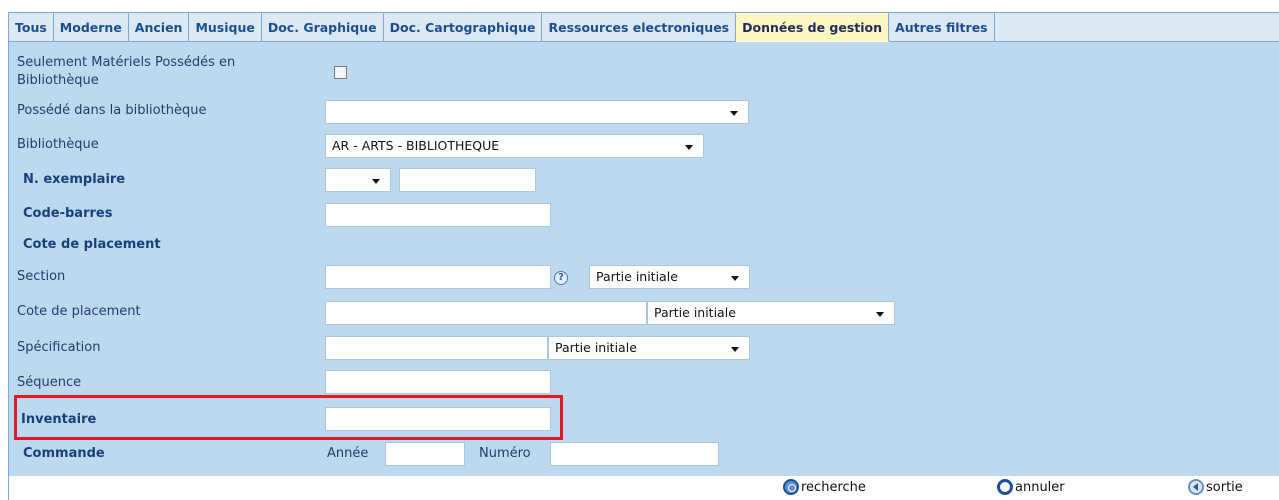  What do you see at coordinates (514, 146) in the screenshot?
I see `library-select: AR - ARTS - BIBLIOTHEQUE` at bounding box center [514, 146].